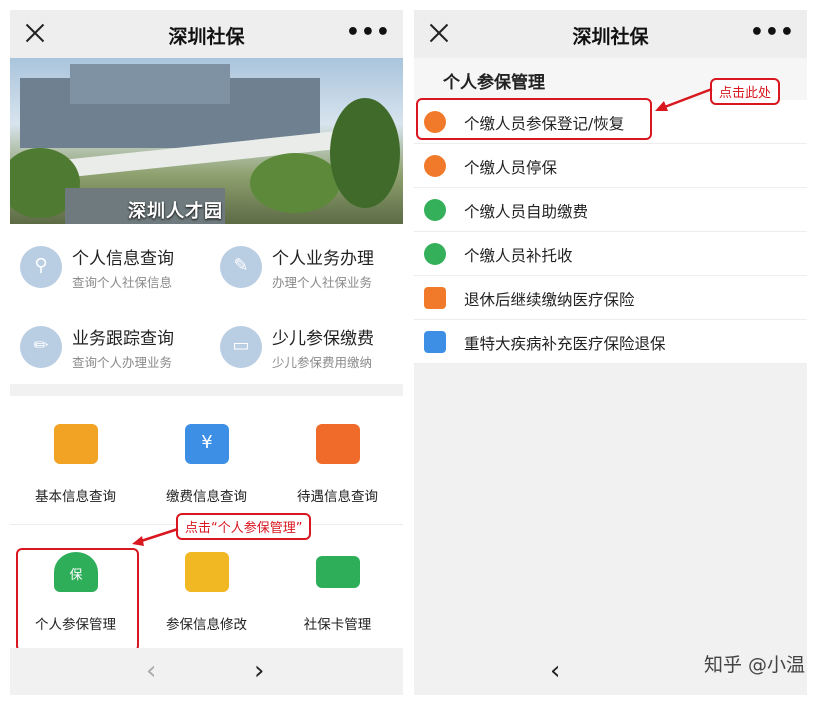  I want to click on medical-kit-icon, so click(435, 298).